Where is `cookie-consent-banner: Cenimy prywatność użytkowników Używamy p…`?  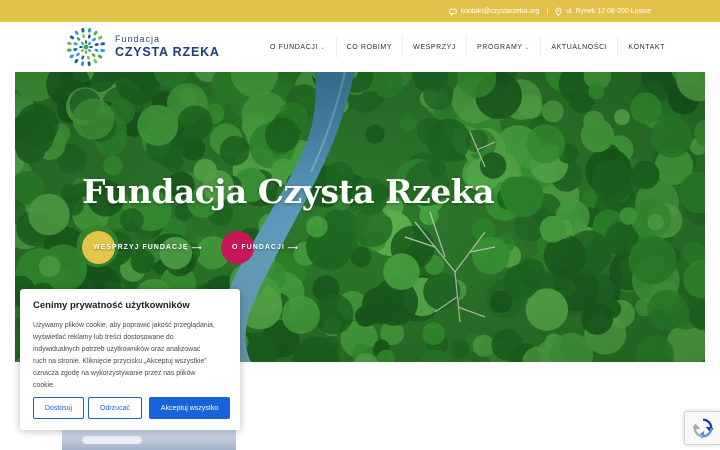 cookie-consent-banner: Cenimy prywatność użytkowników Używamy p… is located at coordinates (130, 359).